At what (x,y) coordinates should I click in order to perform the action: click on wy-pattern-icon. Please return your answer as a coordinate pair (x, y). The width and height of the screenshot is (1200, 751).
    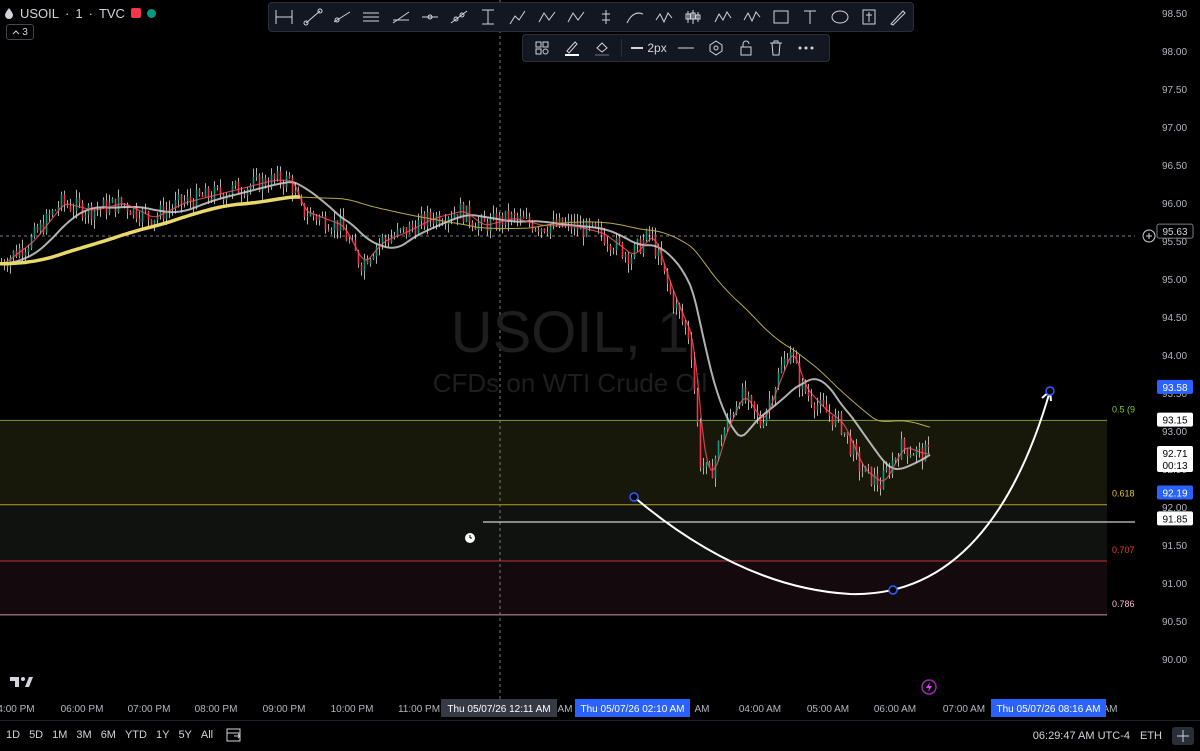
    Looking at the image, I should click on (664, 17).